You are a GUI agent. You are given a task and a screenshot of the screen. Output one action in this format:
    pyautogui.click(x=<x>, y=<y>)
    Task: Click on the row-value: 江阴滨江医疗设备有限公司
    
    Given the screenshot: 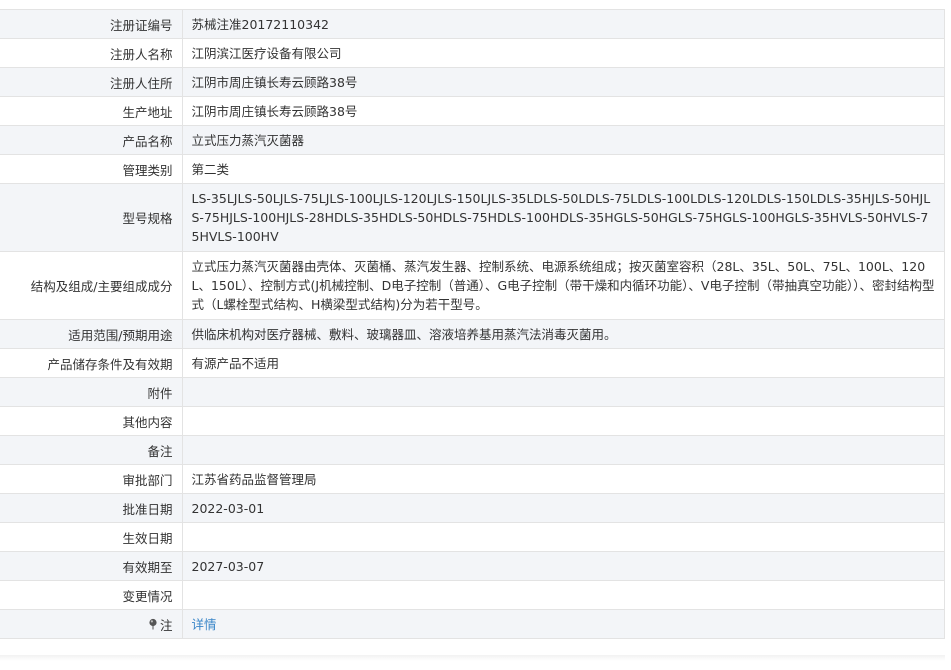 What is the action you would take?
    pyautogui.click(x=563, y=53)
    